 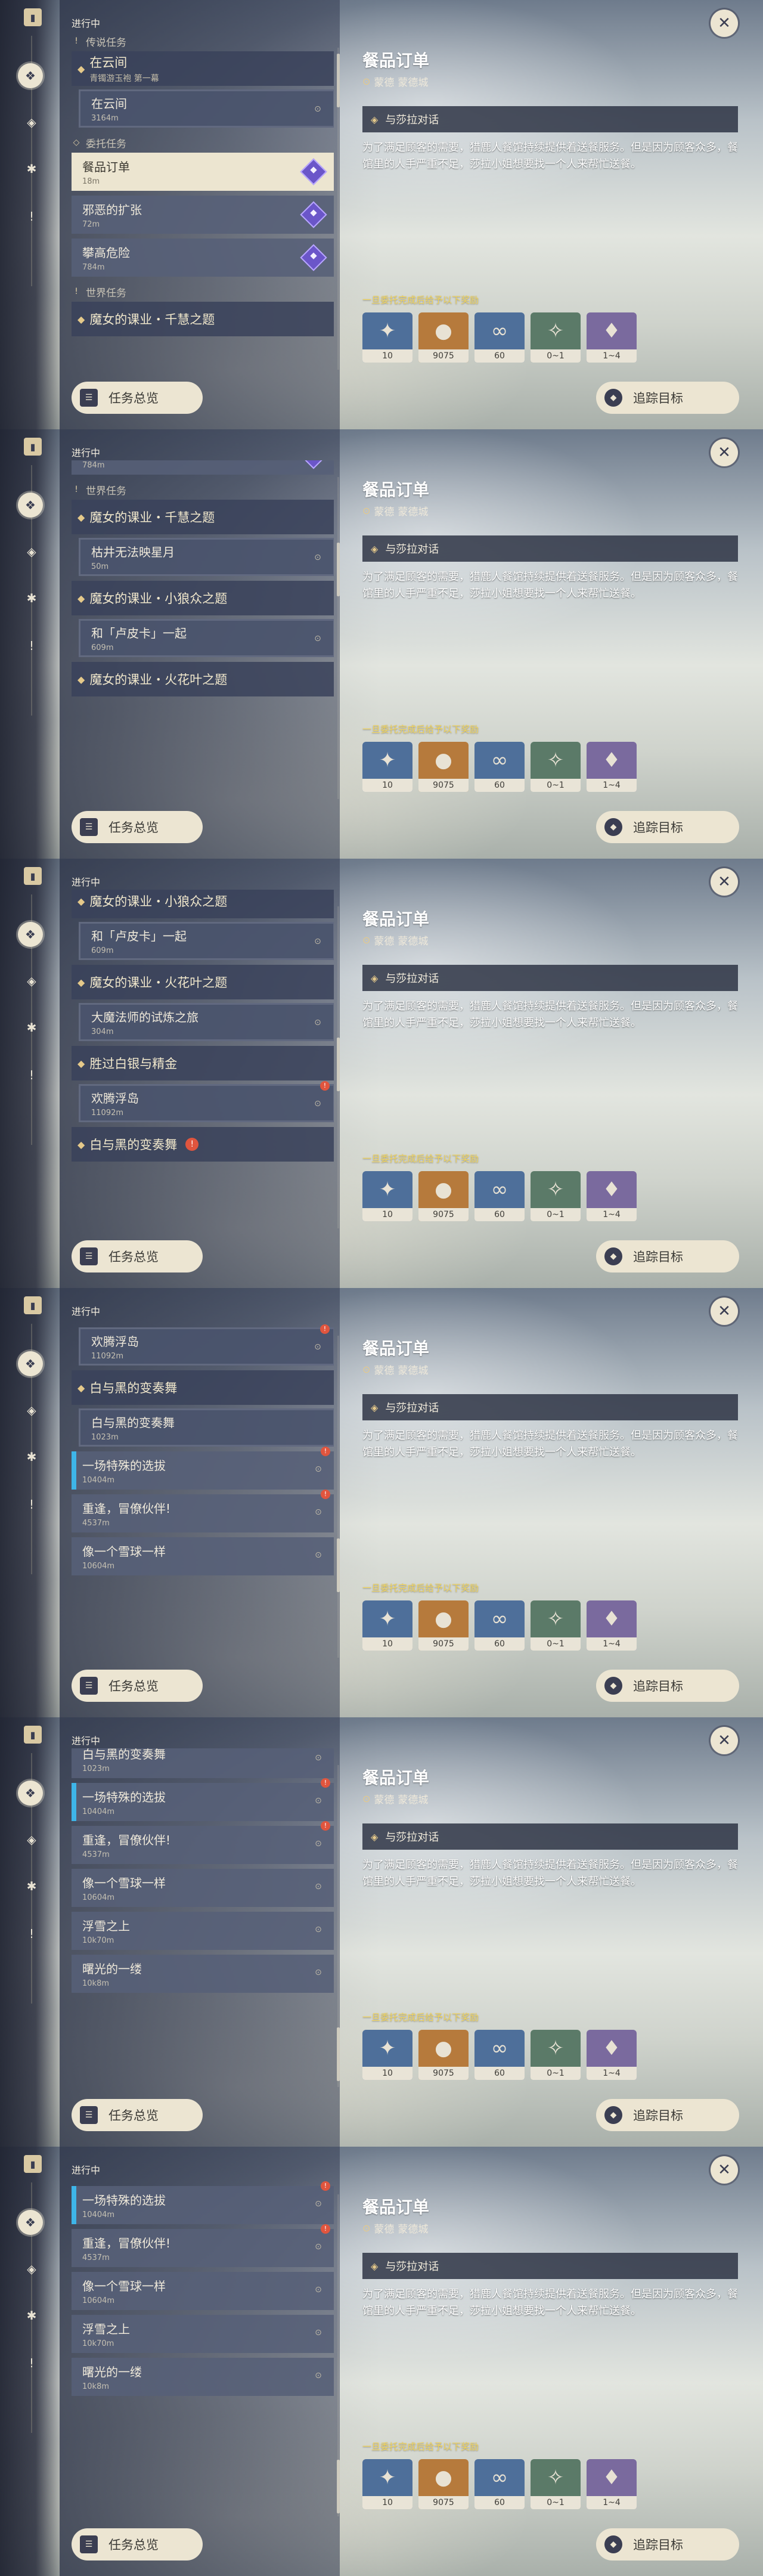 I want to click on group-silver: ◆ 胜过白银与精金, so click(x=203, y=1063).